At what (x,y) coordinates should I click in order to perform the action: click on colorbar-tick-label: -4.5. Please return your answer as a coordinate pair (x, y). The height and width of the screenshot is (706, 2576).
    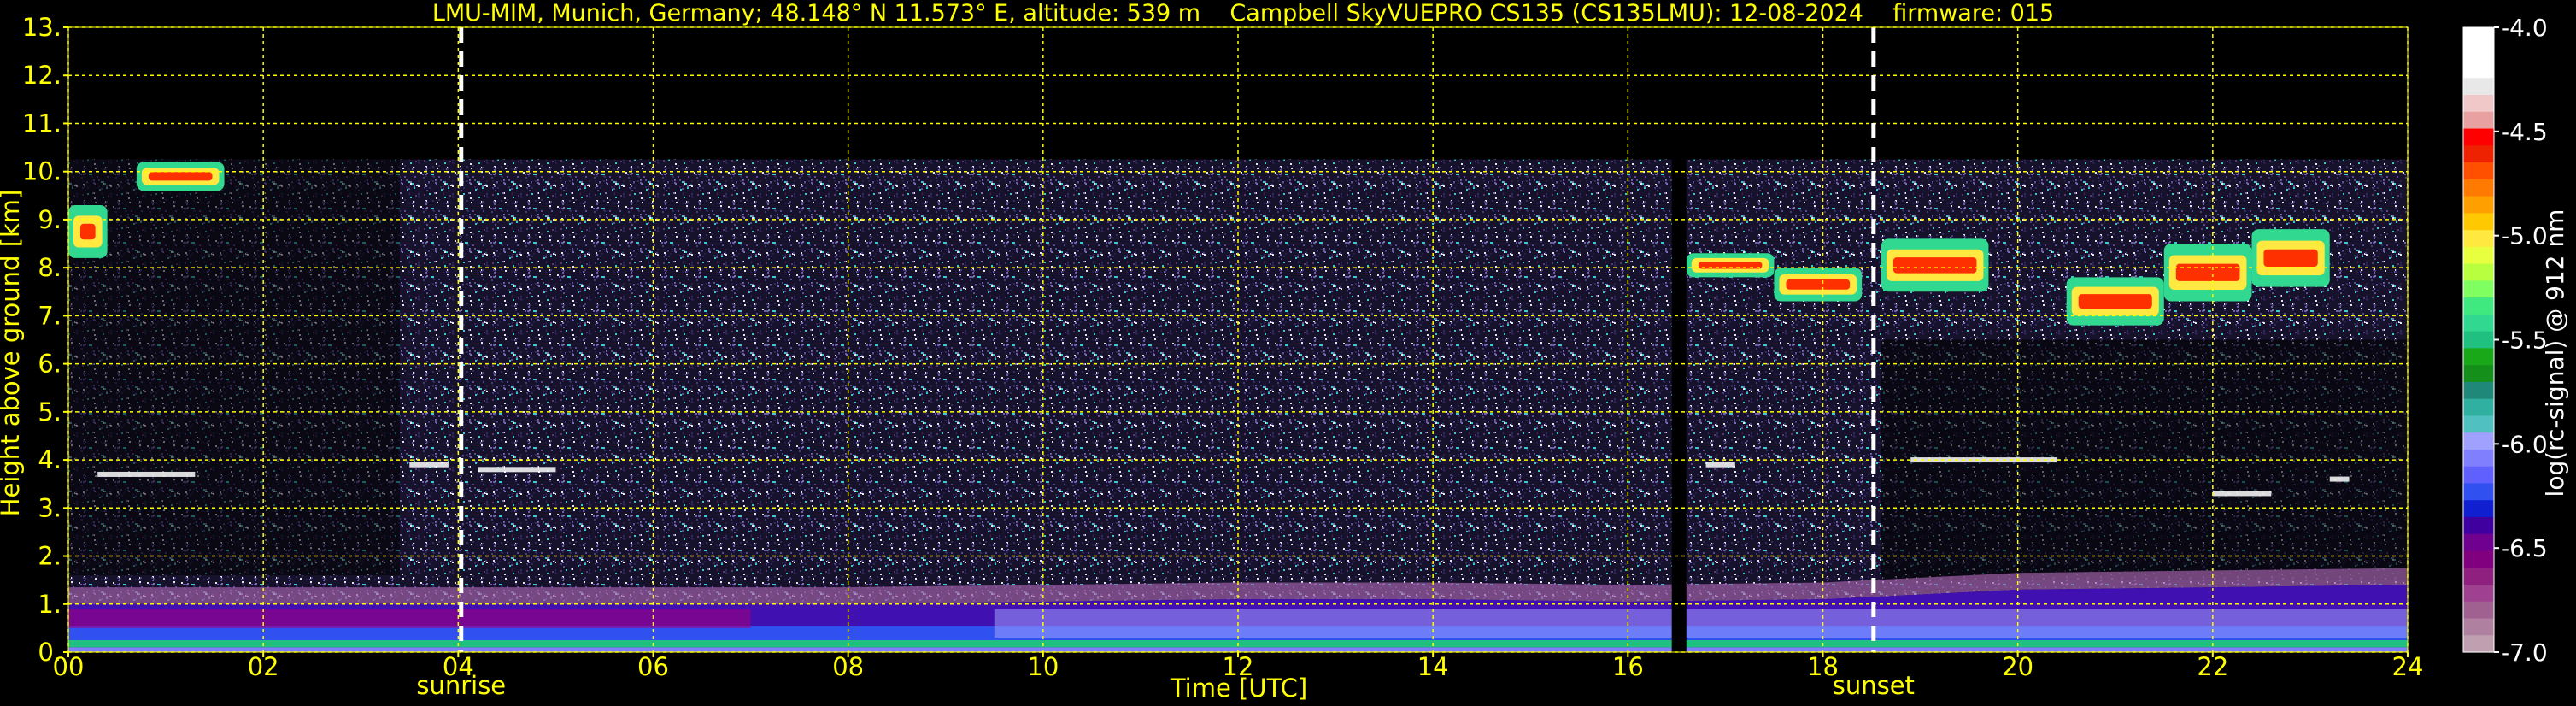
    Looking at the image, I should click on (2524, 132).